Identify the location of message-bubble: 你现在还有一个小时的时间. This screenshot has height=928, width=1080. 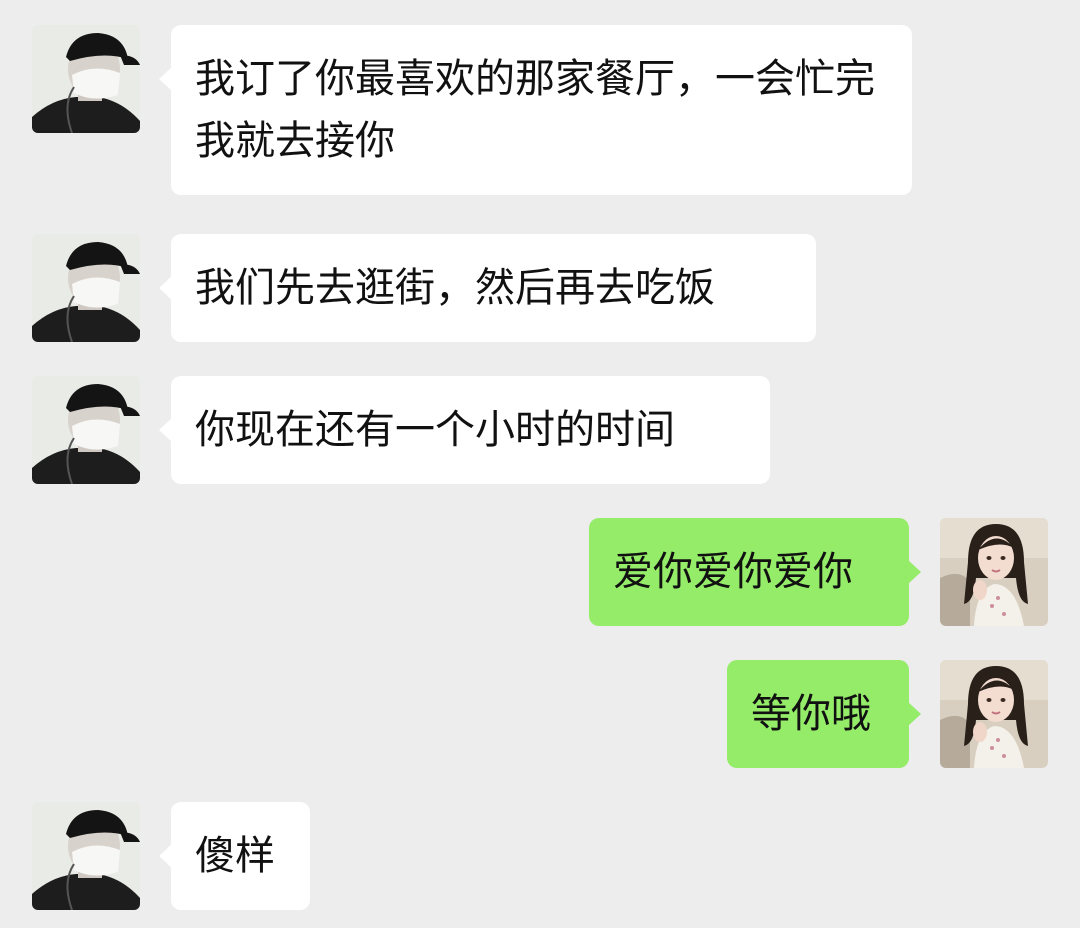
(464, 430).